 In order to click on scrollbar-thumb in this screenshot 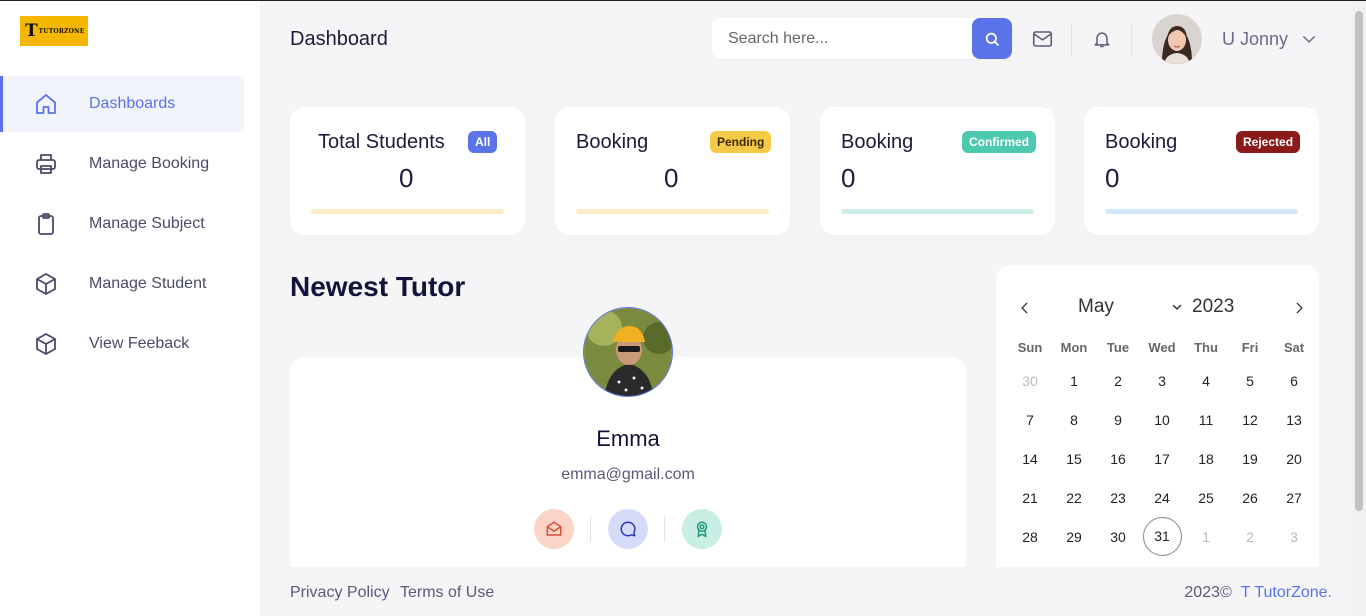, I will do `click(1359, 261)`.